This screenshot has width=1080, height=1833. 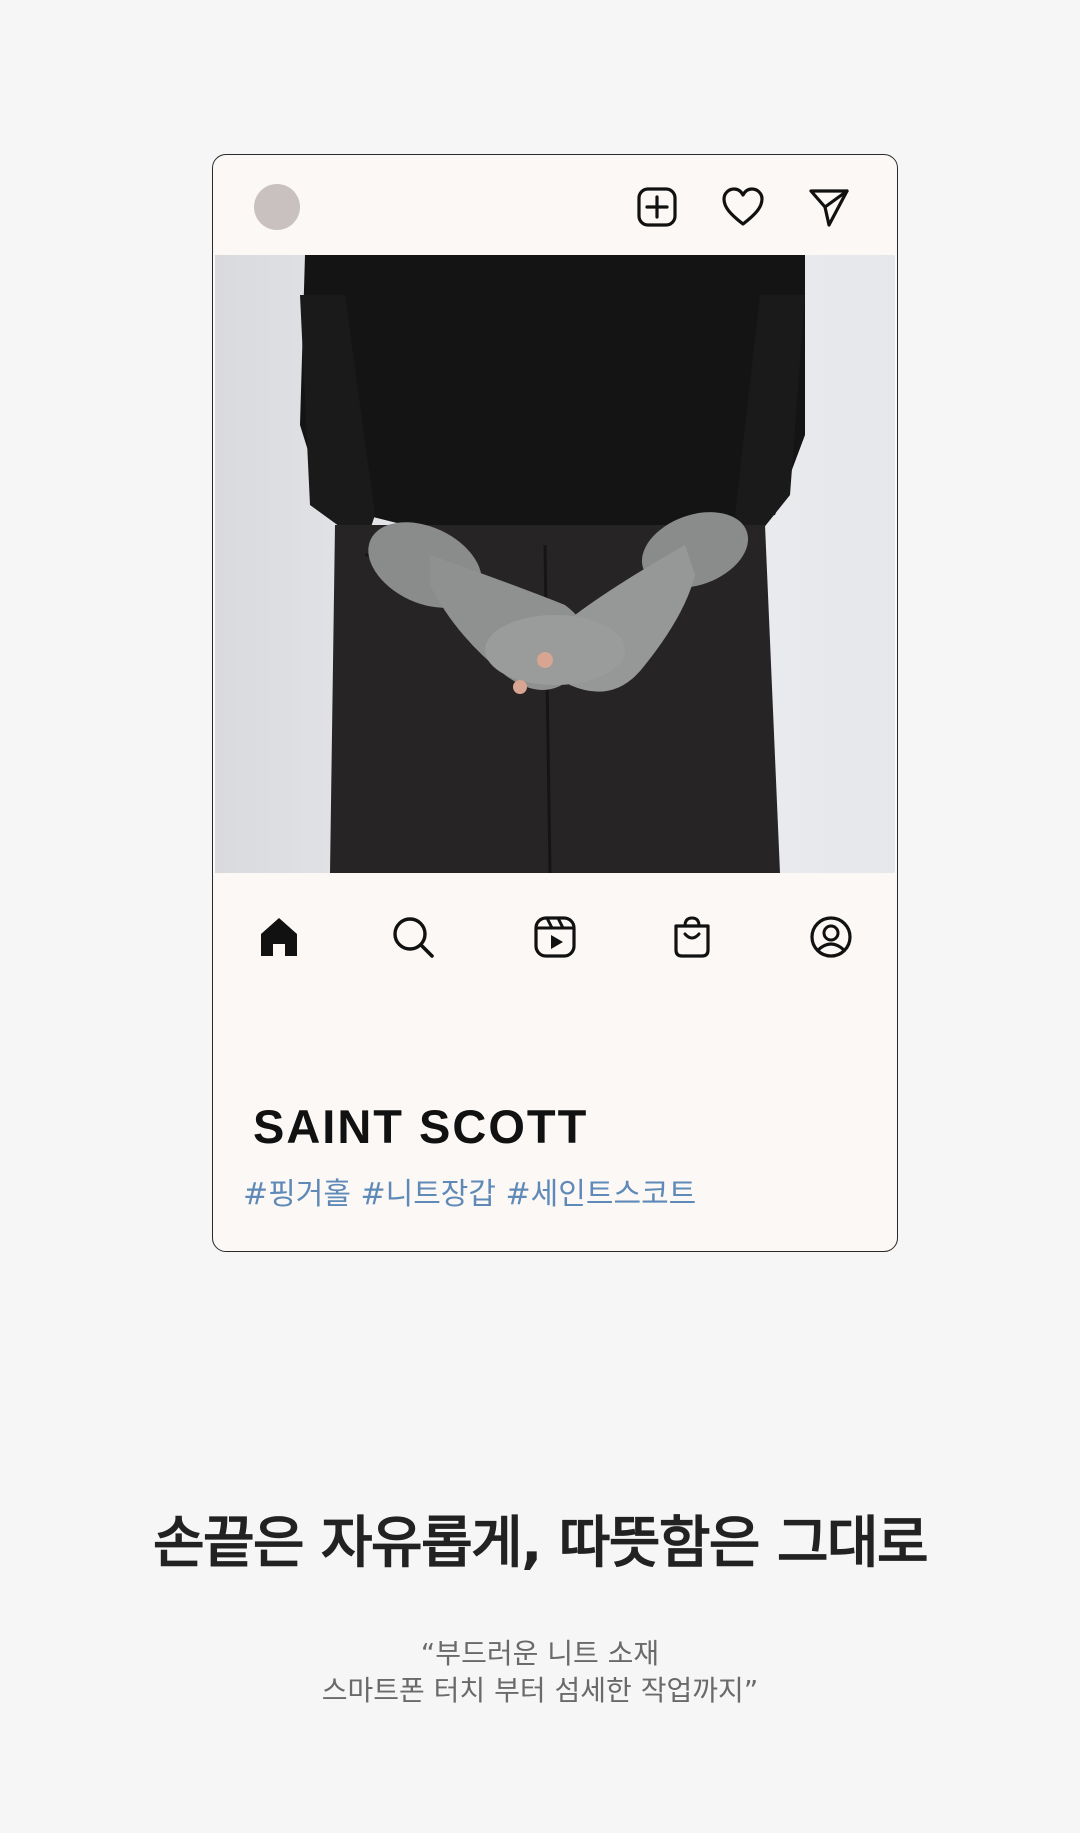 I want to click on bottom-nav, so click(x=555, y=938).